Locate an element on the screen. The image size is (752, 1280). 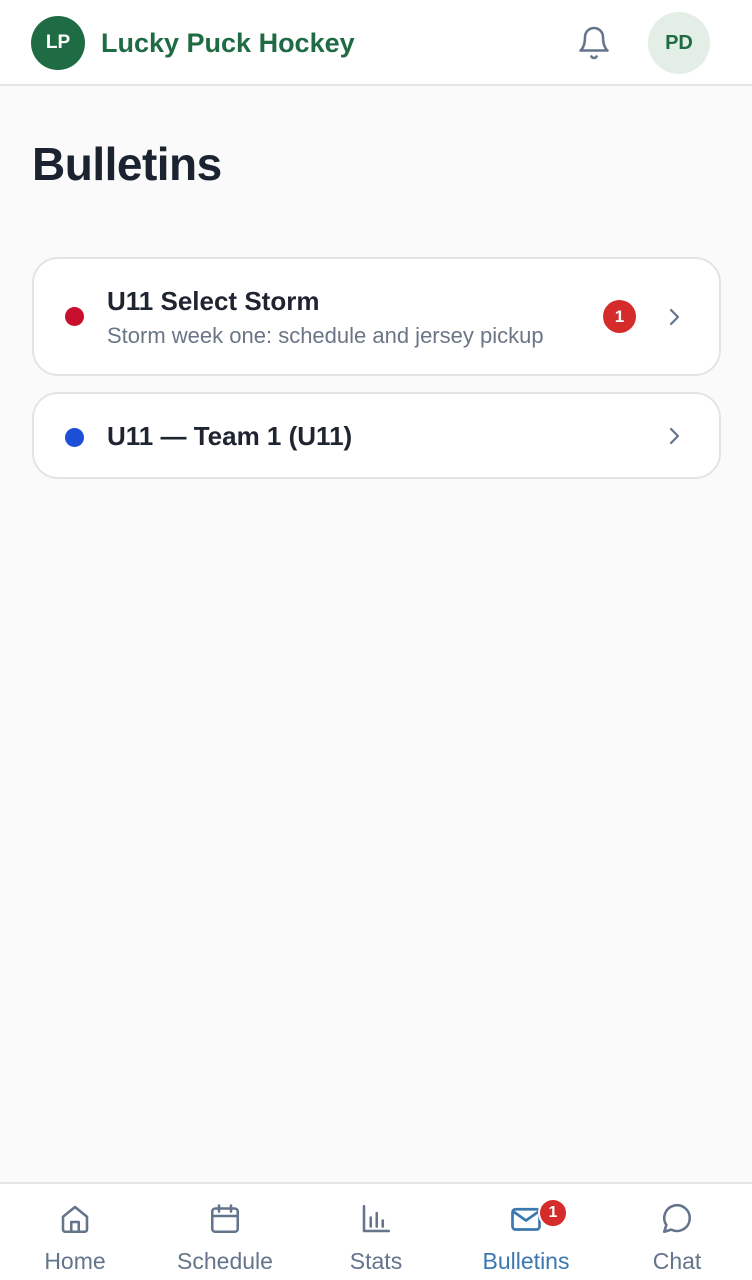
nav-label: Home is located at coordinates (75, 1261).